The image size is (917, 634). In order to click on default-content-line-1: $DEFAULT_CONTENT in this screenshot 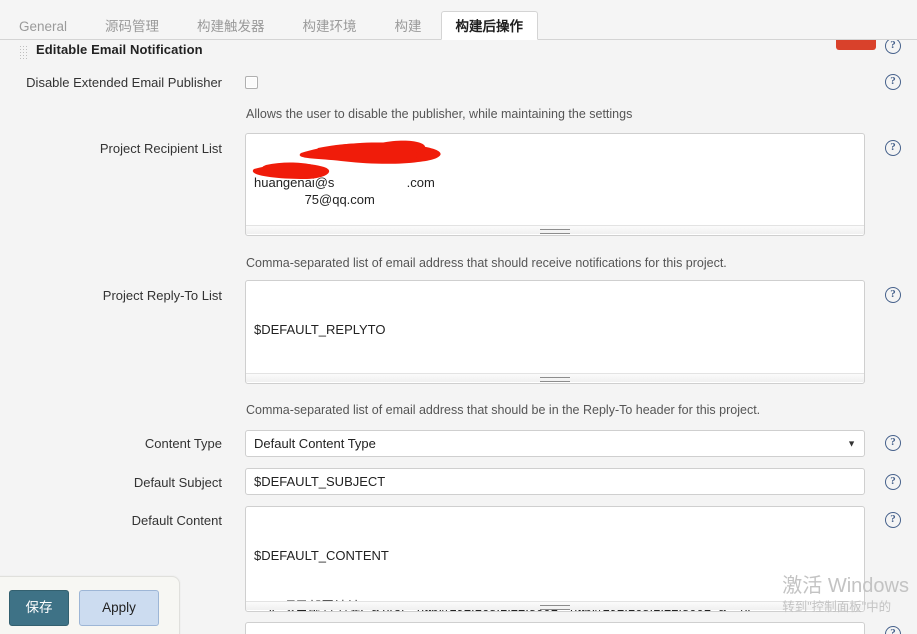, I will do `click(321, 555)`.